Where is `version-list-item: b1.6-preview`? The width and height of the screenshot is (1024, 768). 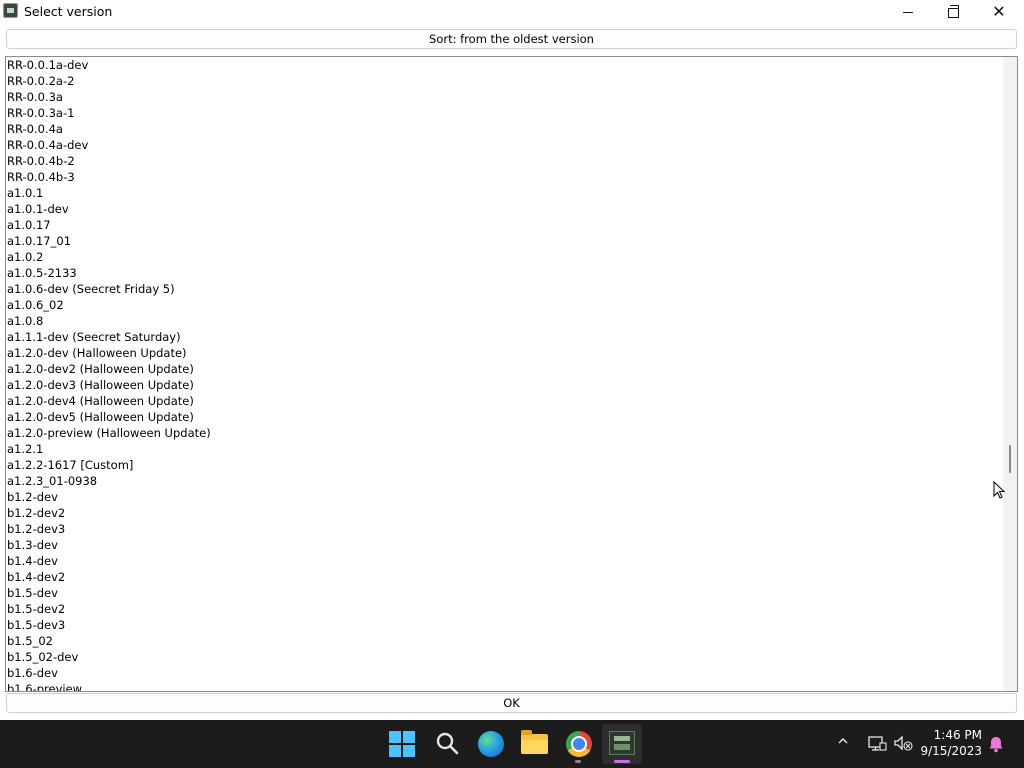
version-list-item: b1.6-preview is located at coordinates (504, 686).